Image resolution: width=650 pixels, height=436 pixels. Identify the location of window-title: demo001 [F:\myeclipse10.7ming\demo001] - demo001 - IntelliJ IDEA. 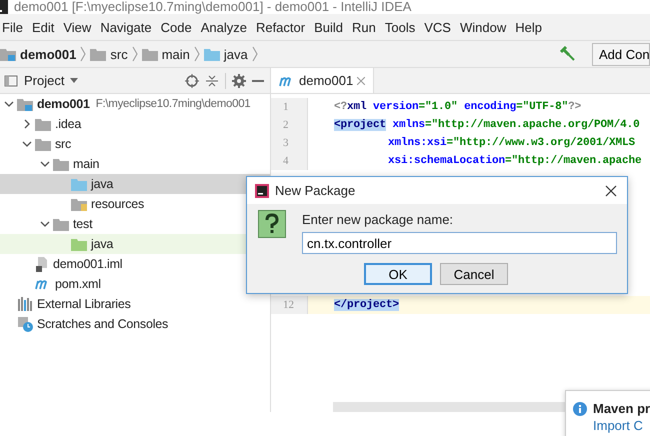
(213, 7).